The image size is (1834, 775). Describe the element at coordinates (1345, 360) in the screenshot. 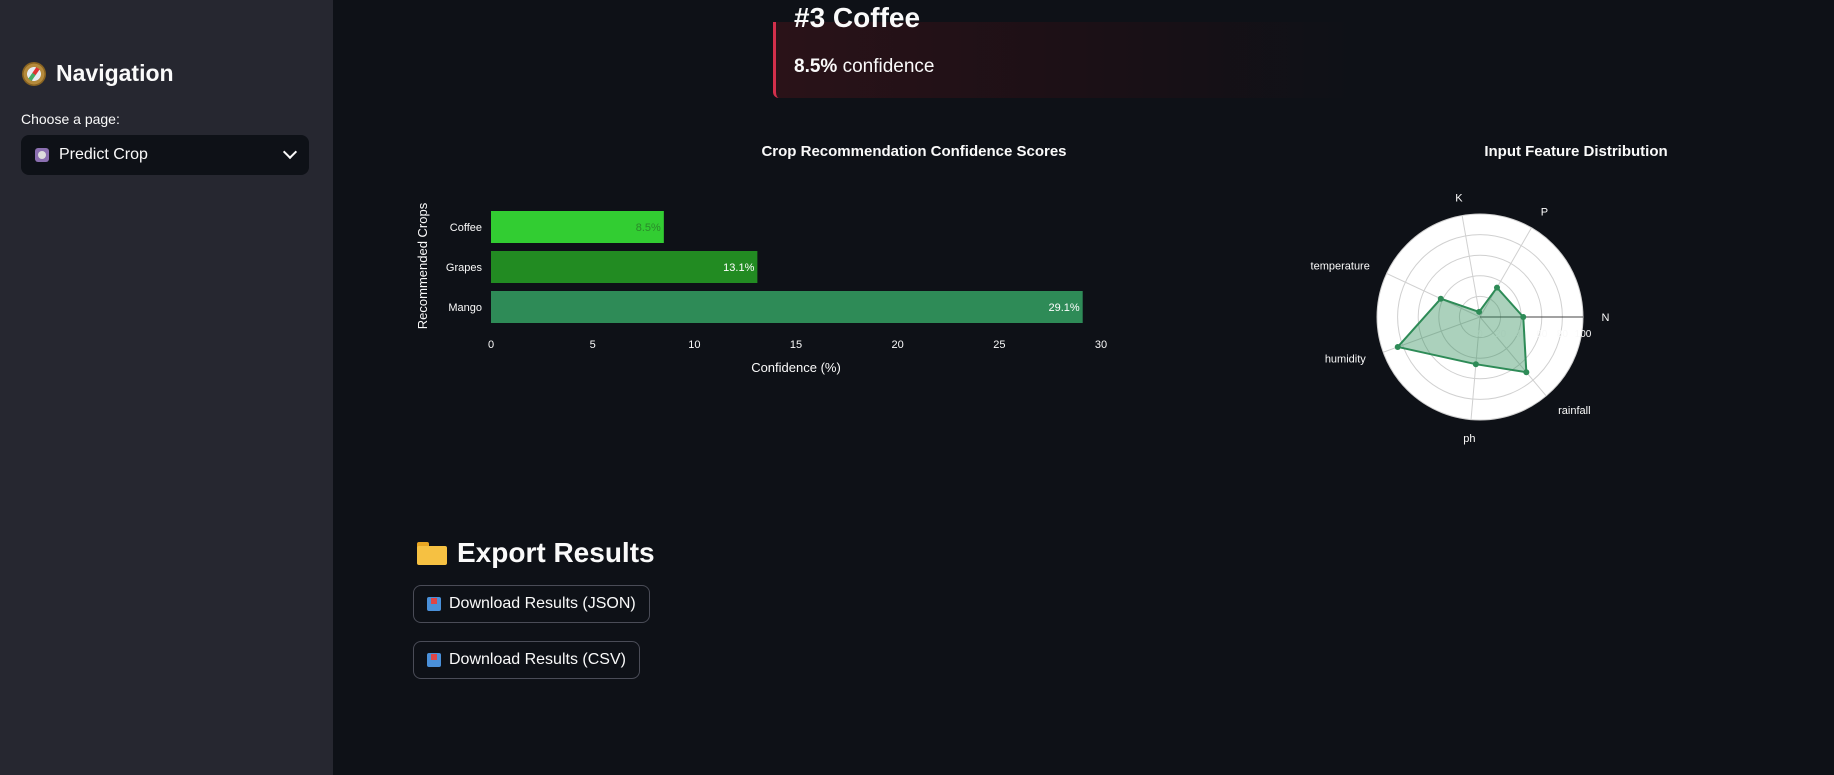

I see `radar-axis-label: humidity` at that location.